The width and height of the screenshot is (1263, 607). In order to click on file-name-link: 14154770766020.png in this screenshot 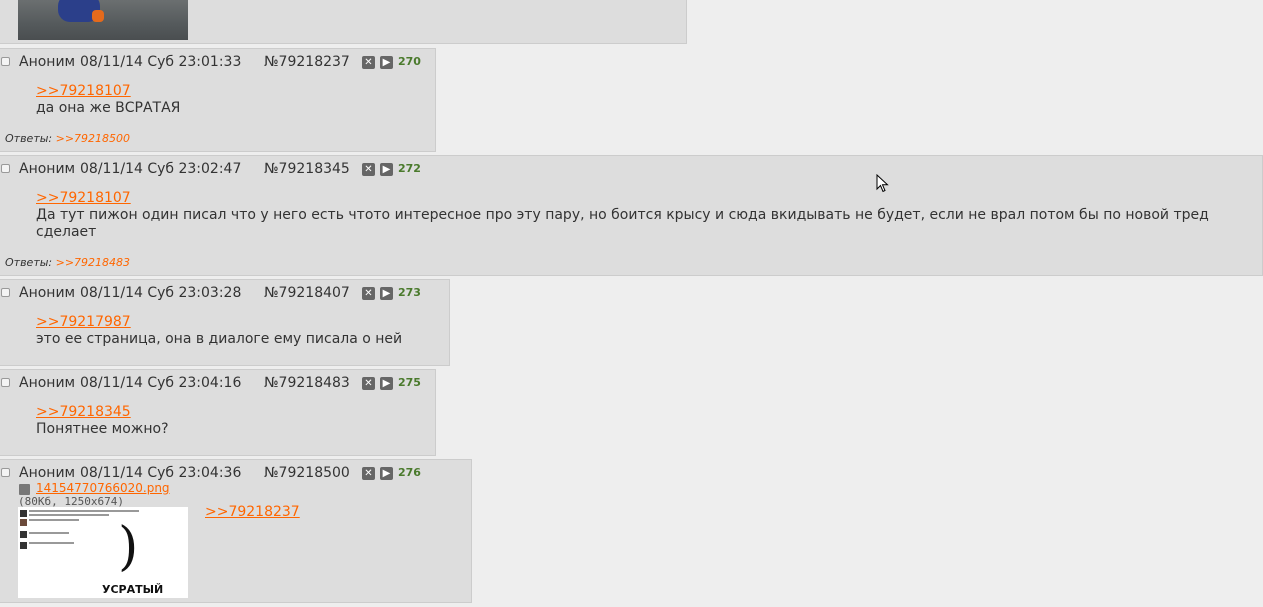, I will do `click(103, 488)`.